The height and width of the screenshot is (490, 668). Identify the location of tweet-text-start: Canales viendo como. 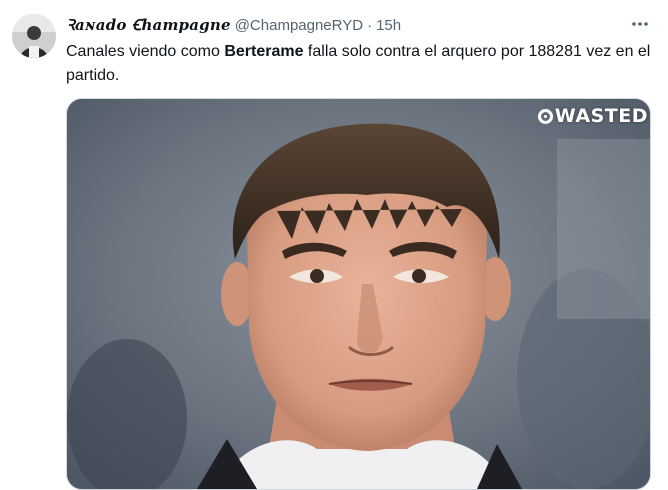
(145, 51).